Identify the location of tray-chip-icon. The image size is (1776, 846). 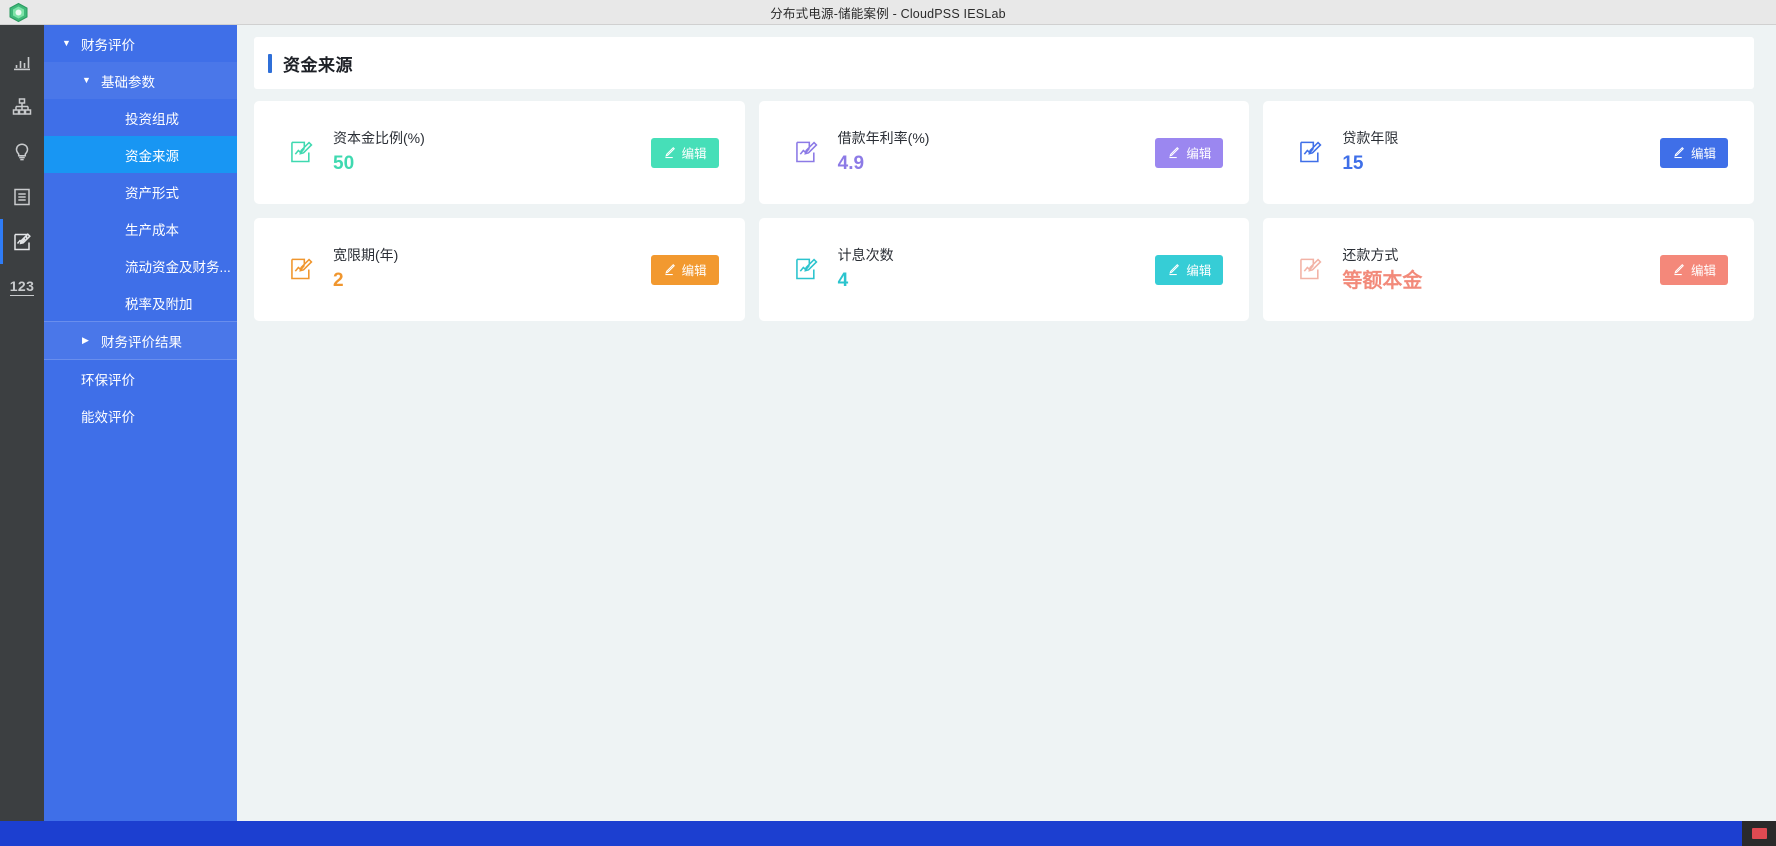
(1759, 833).